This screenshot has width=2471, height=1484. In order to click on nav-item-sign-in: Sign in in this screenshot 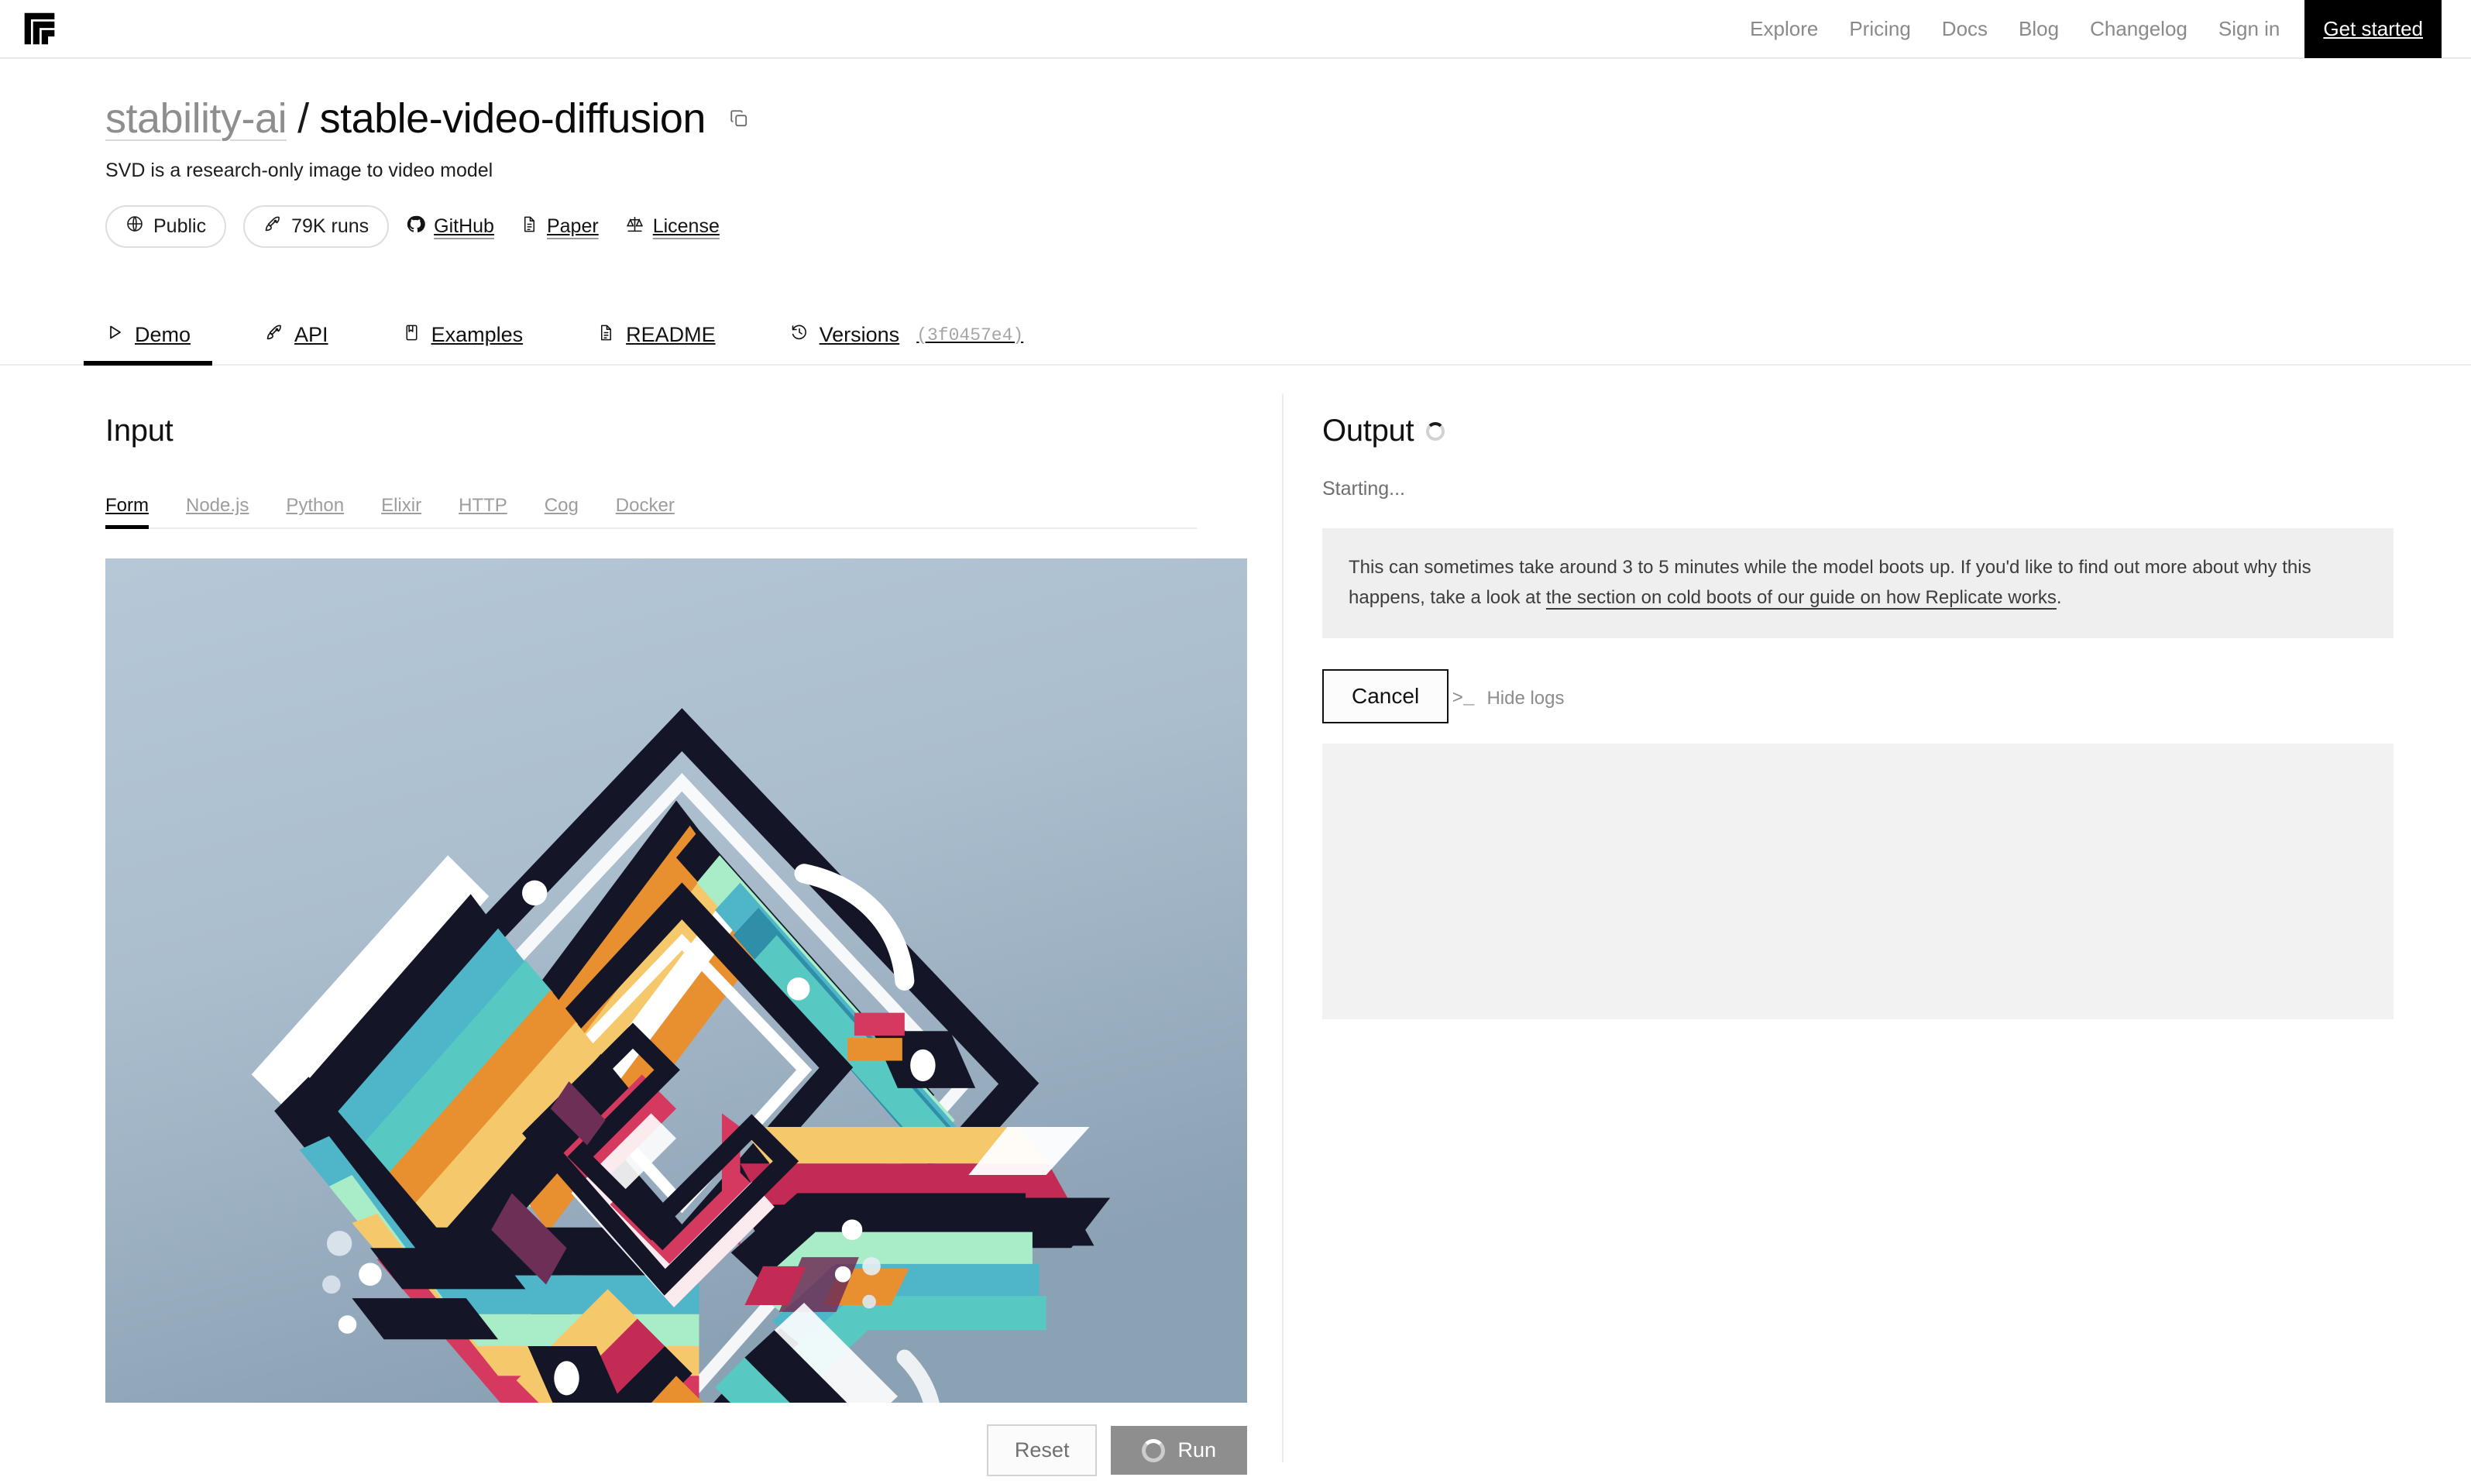, I will do `click(2249, 29)`.